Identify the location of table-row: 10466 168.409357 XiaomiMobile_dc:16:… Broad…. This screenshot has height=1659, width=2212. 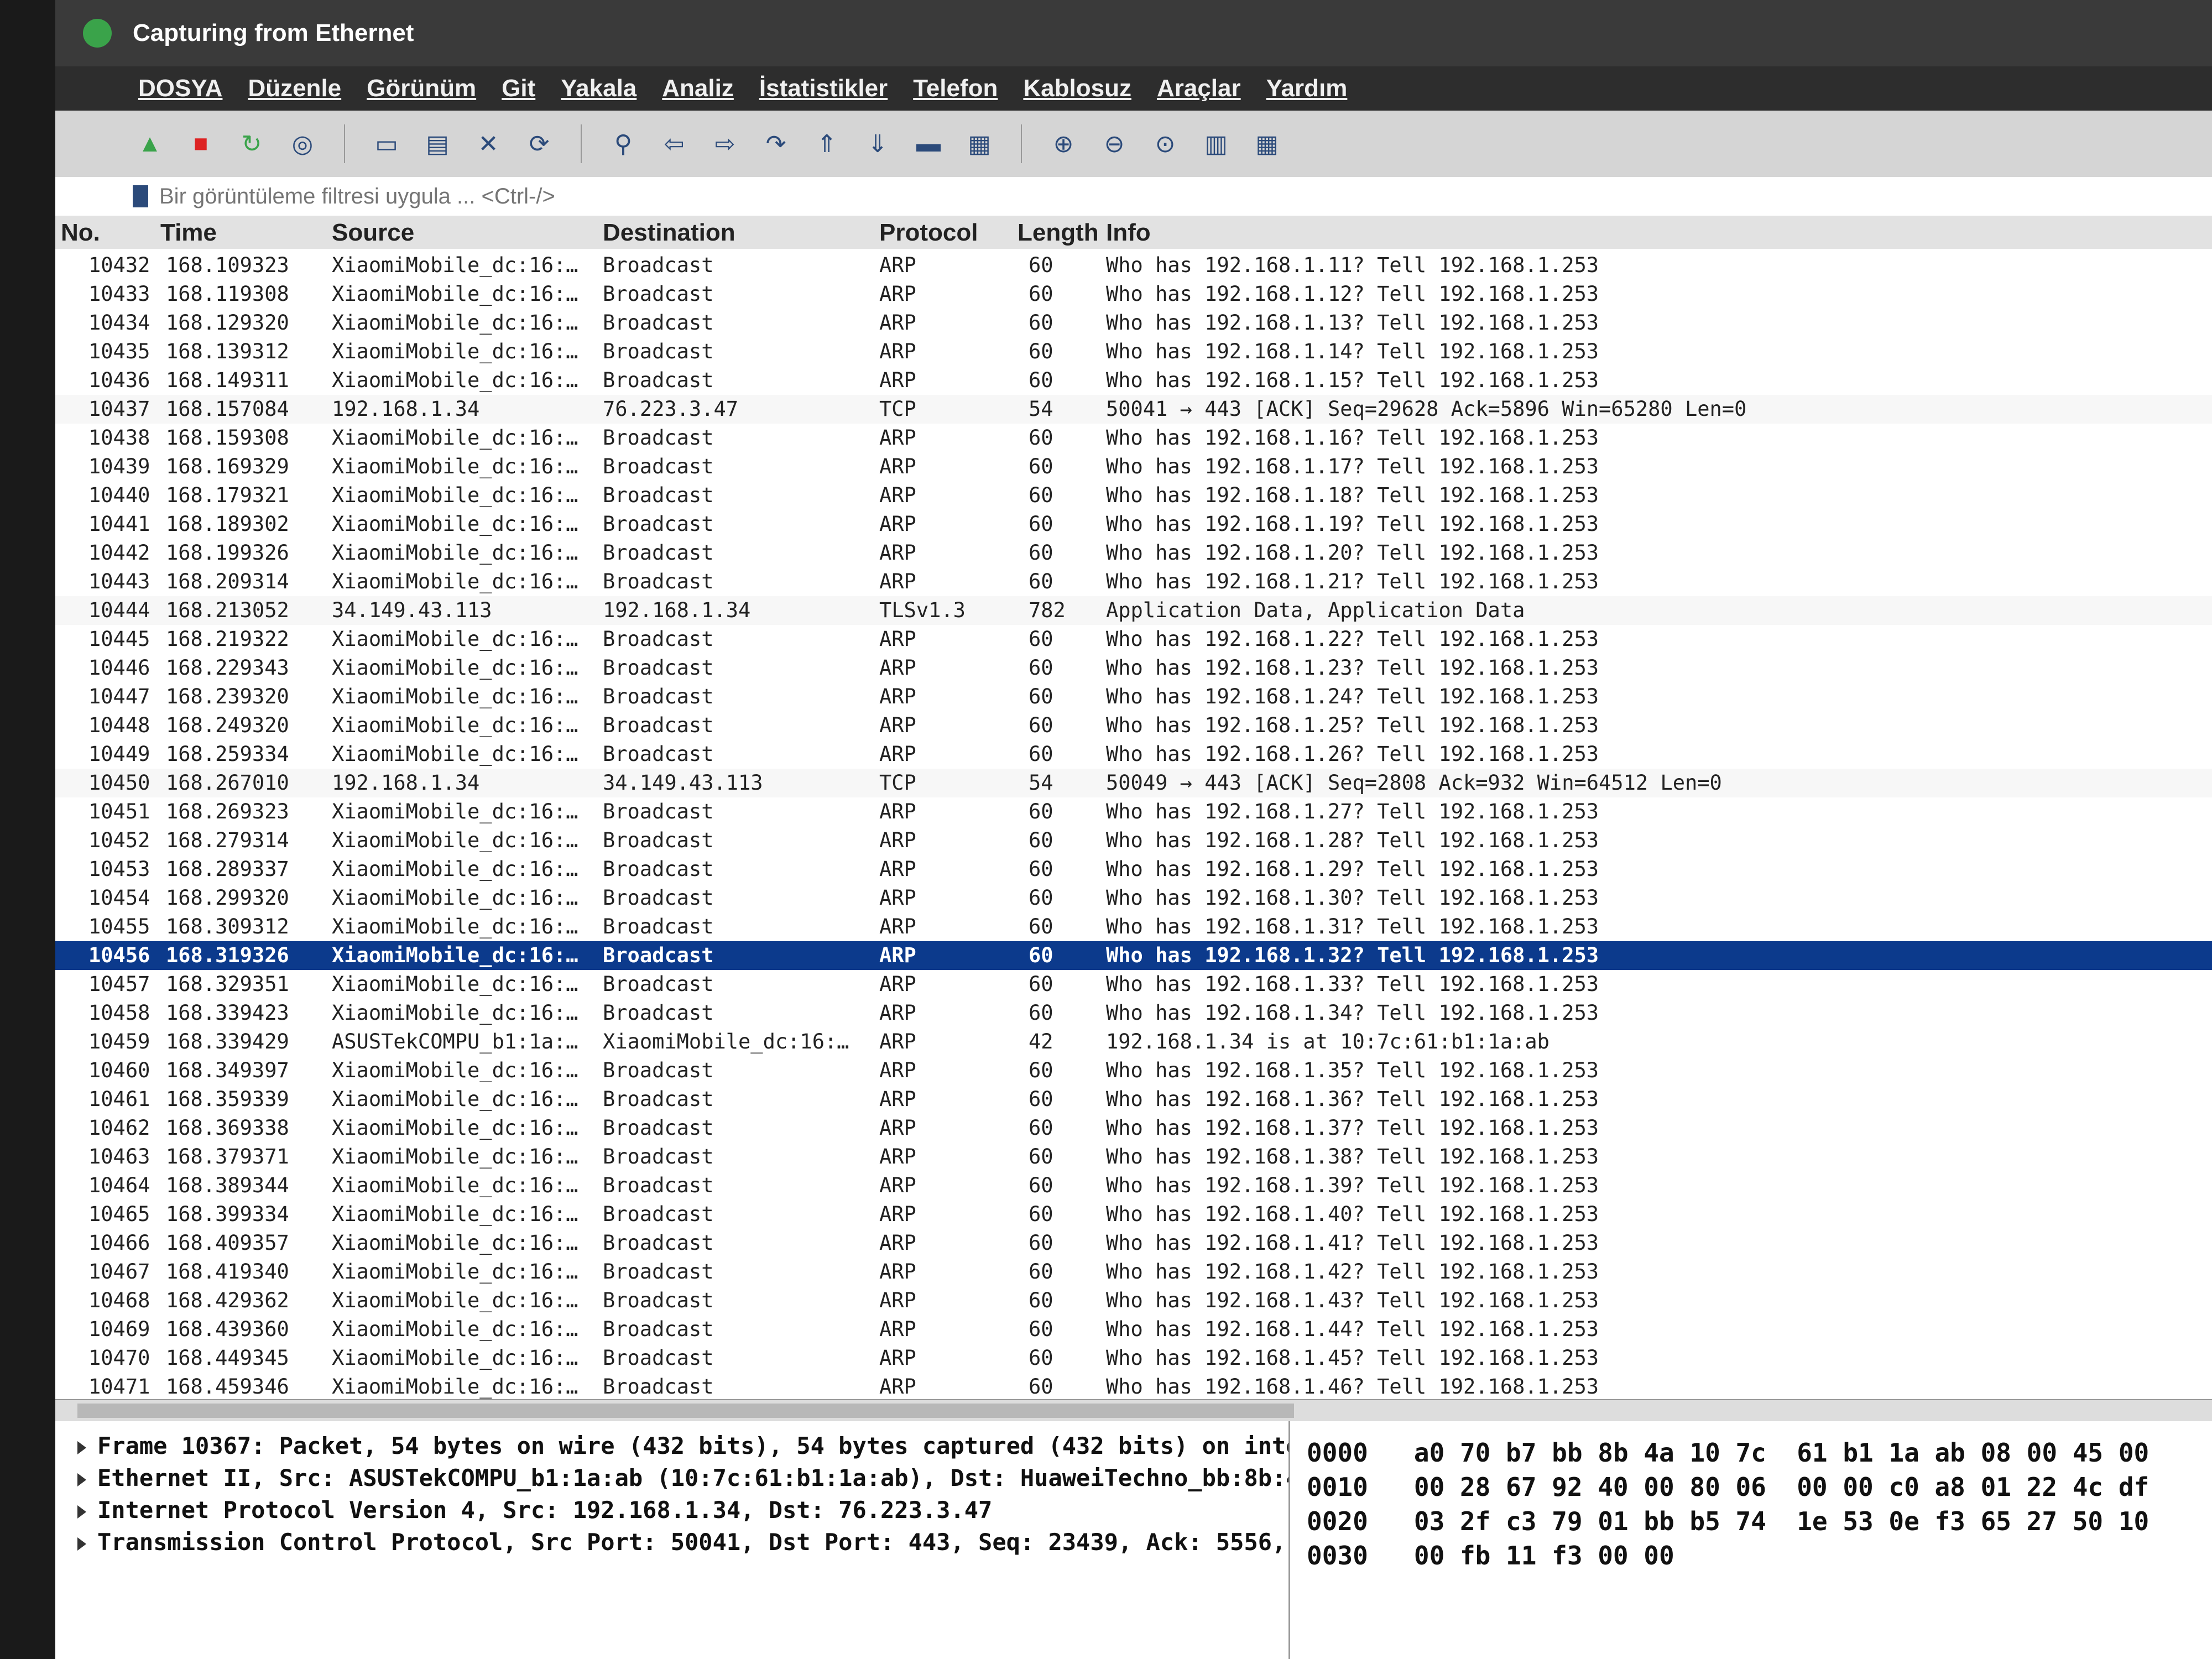
(1134, 1244).